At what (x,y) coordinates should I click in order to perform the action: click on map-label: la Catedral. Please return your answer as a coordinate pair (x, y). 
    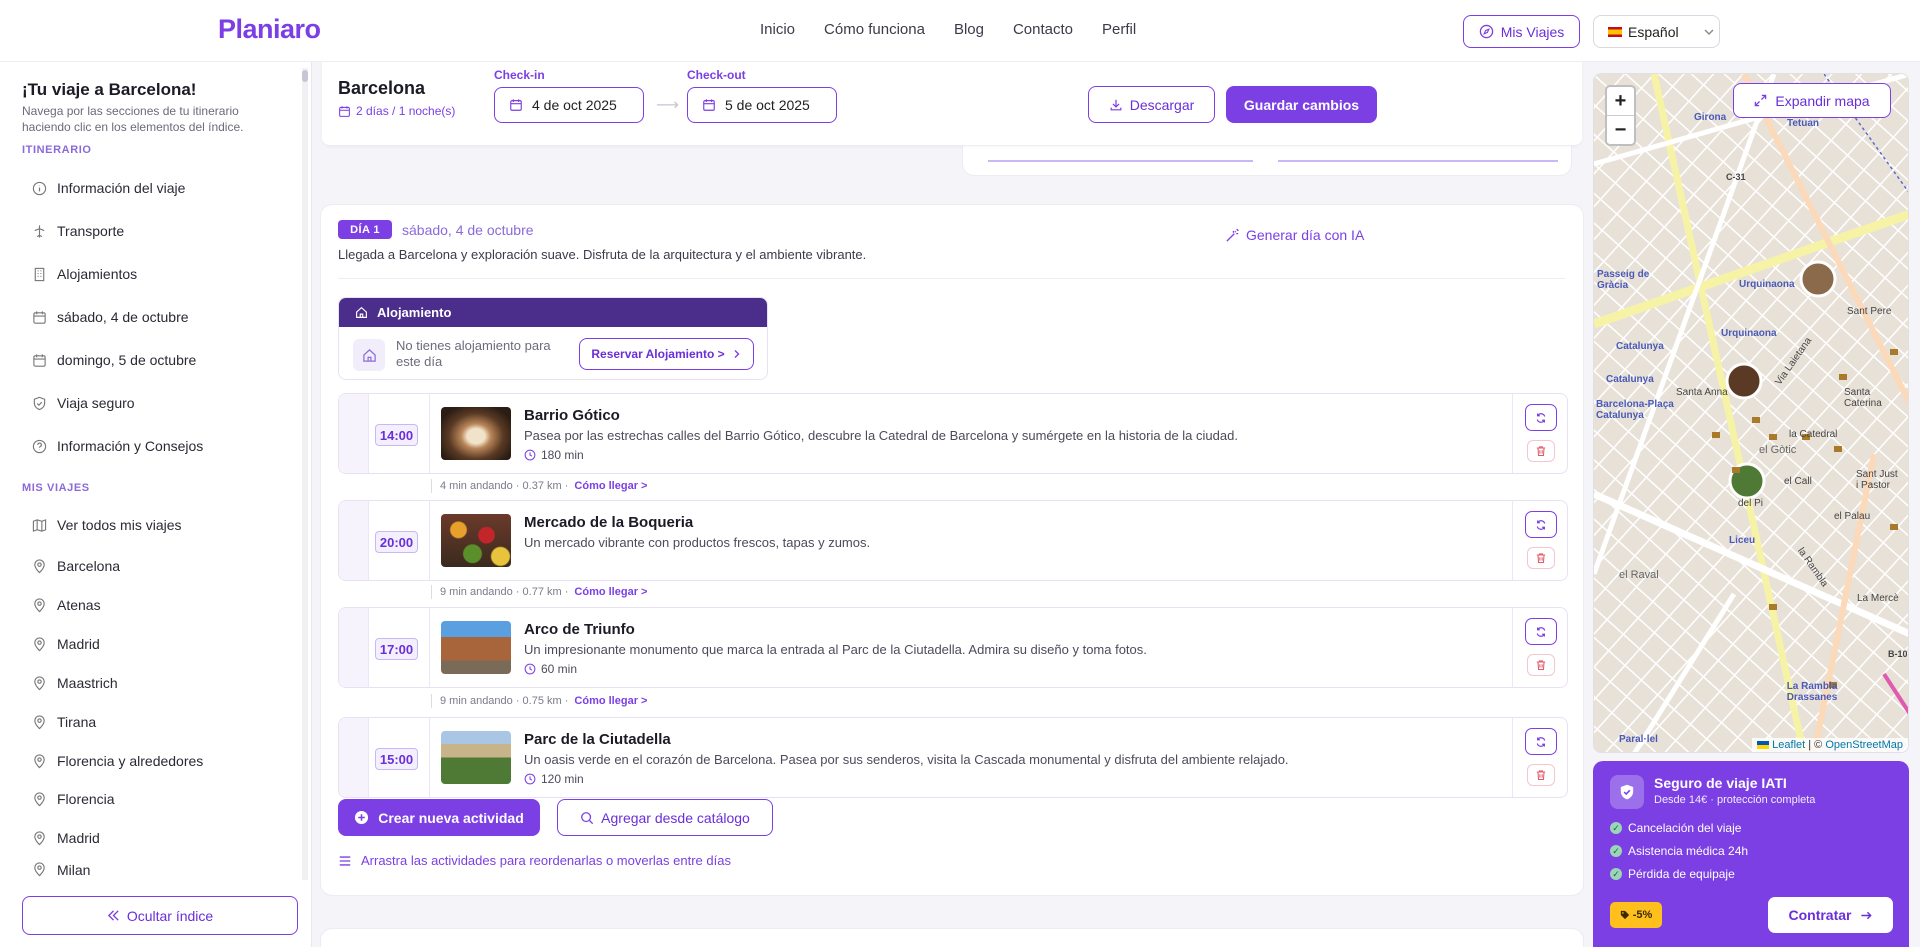
    Looking at the image, I should click on (1813, 434).